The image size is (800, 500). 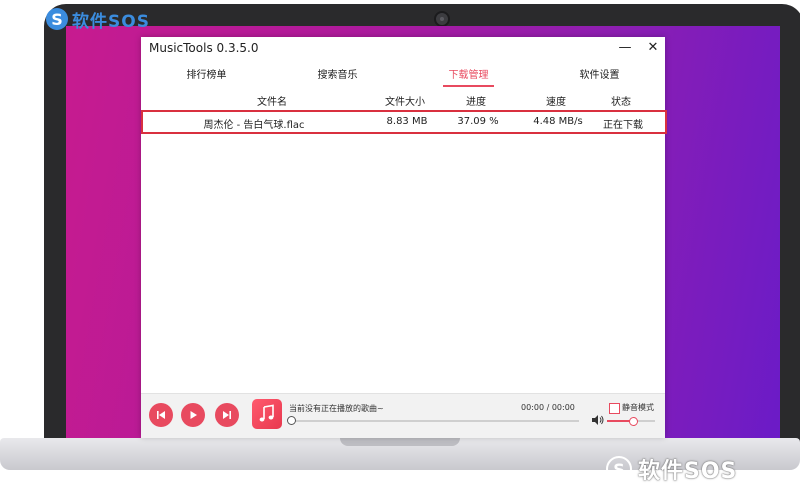 What do you see at coordinates (623, 125) in the screenshot?
I see `cell-status: 正在下载` at bounding box center [623, 125].